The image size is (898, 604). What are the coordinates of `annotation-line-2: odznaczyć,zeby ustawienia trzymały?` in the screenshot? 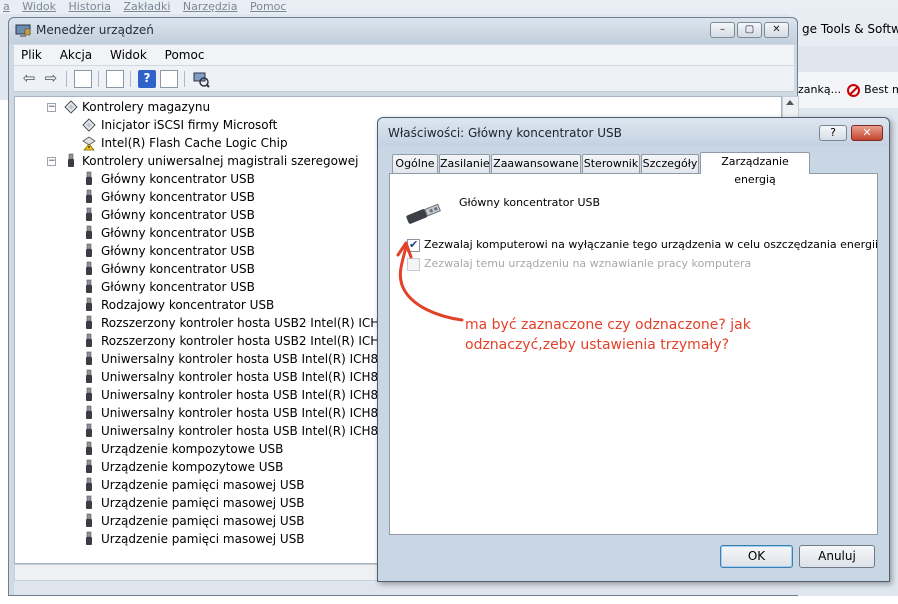 It's located at (597, 345).